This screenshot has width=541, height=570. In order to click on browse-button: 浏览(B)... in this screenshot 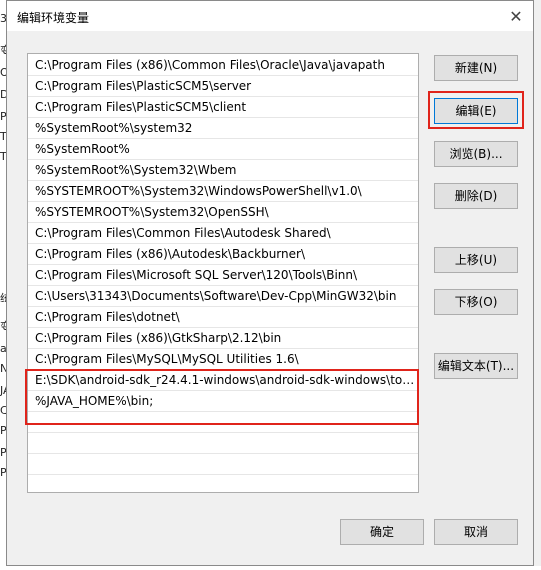, I will do `click(476, 154)`.